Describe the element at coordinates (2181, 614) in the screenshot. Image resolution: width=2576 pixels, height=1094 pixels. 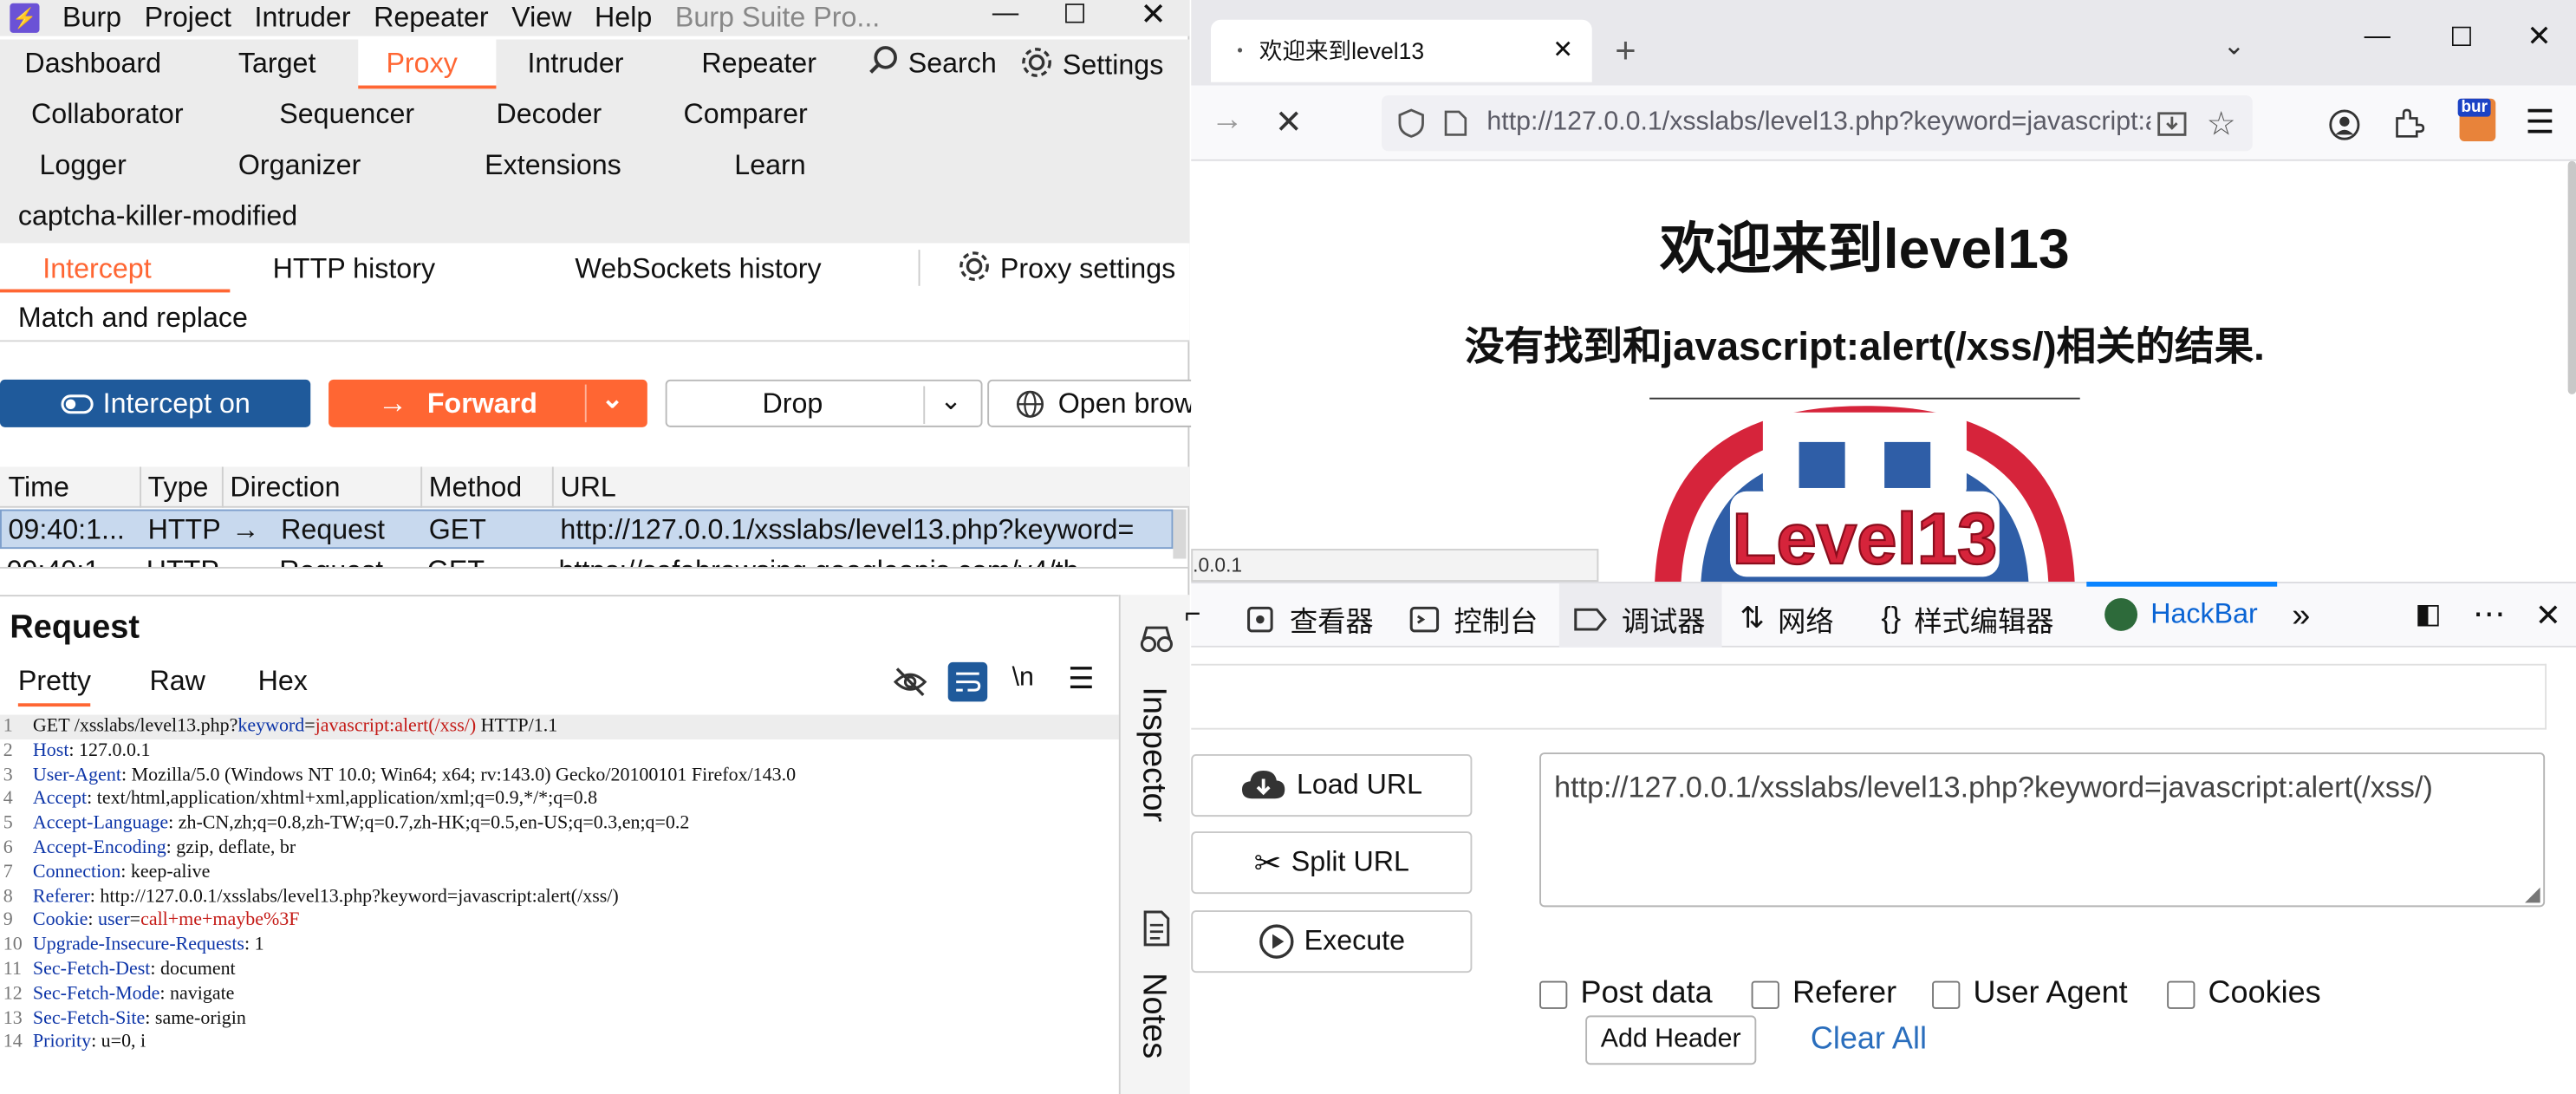
I see `devtools-tab-hackbar: HackBar` at that location.